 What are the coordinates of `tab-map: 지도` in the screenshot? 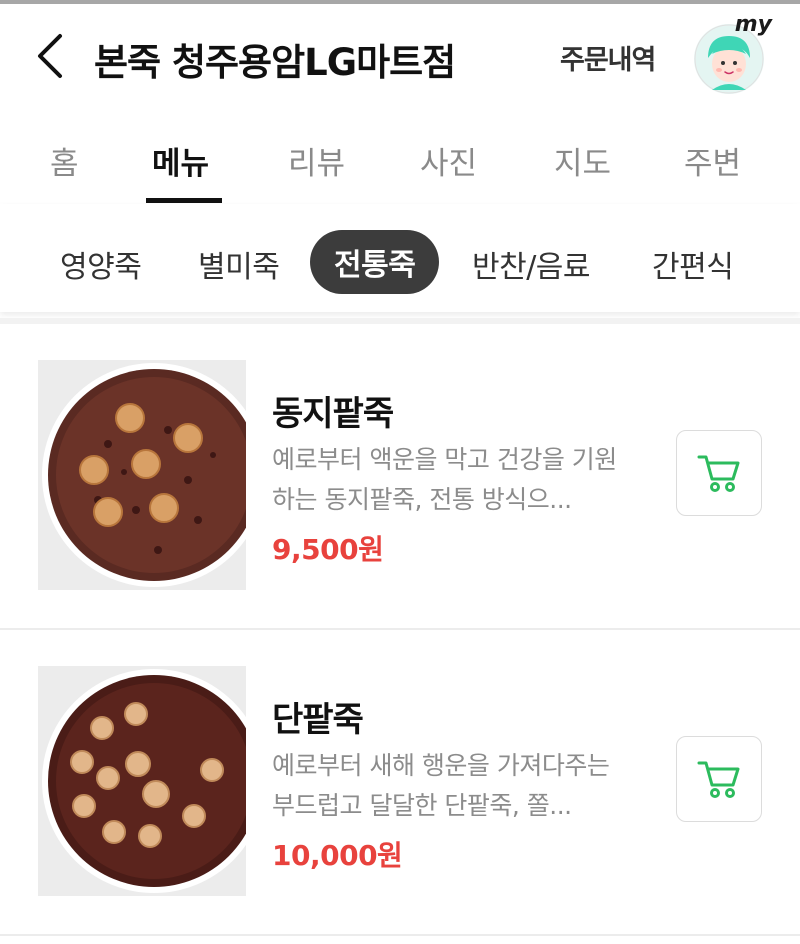 It's located at (582, 160).